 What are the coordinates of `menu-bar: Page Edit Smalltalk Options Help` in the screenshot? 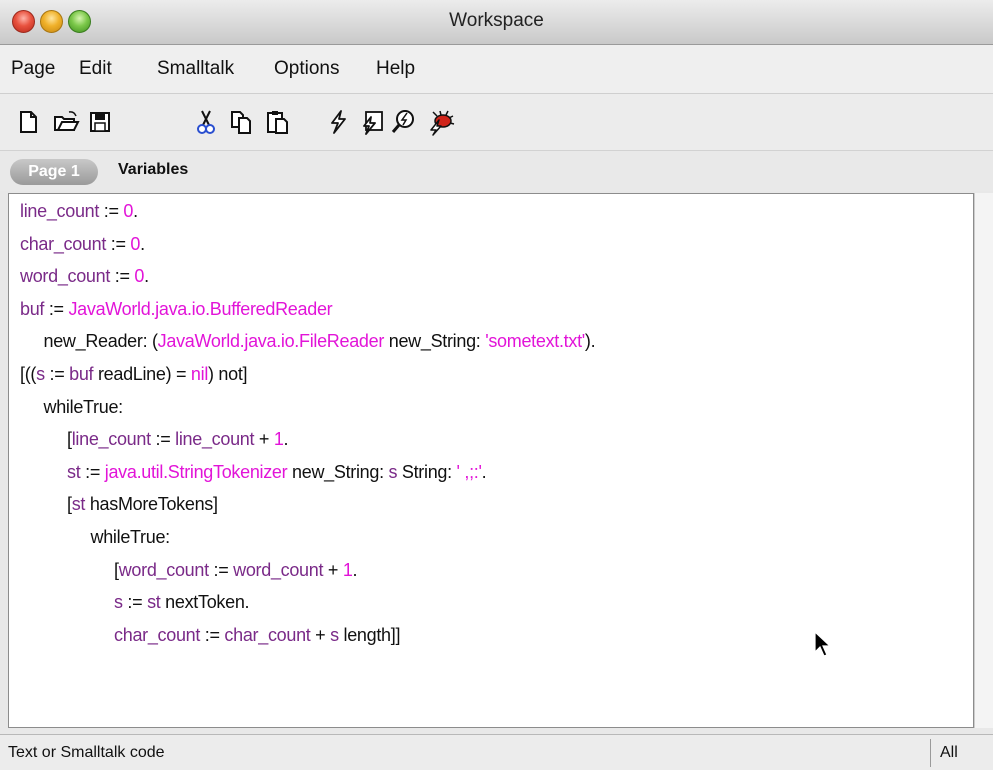 It's located at (496, 69).